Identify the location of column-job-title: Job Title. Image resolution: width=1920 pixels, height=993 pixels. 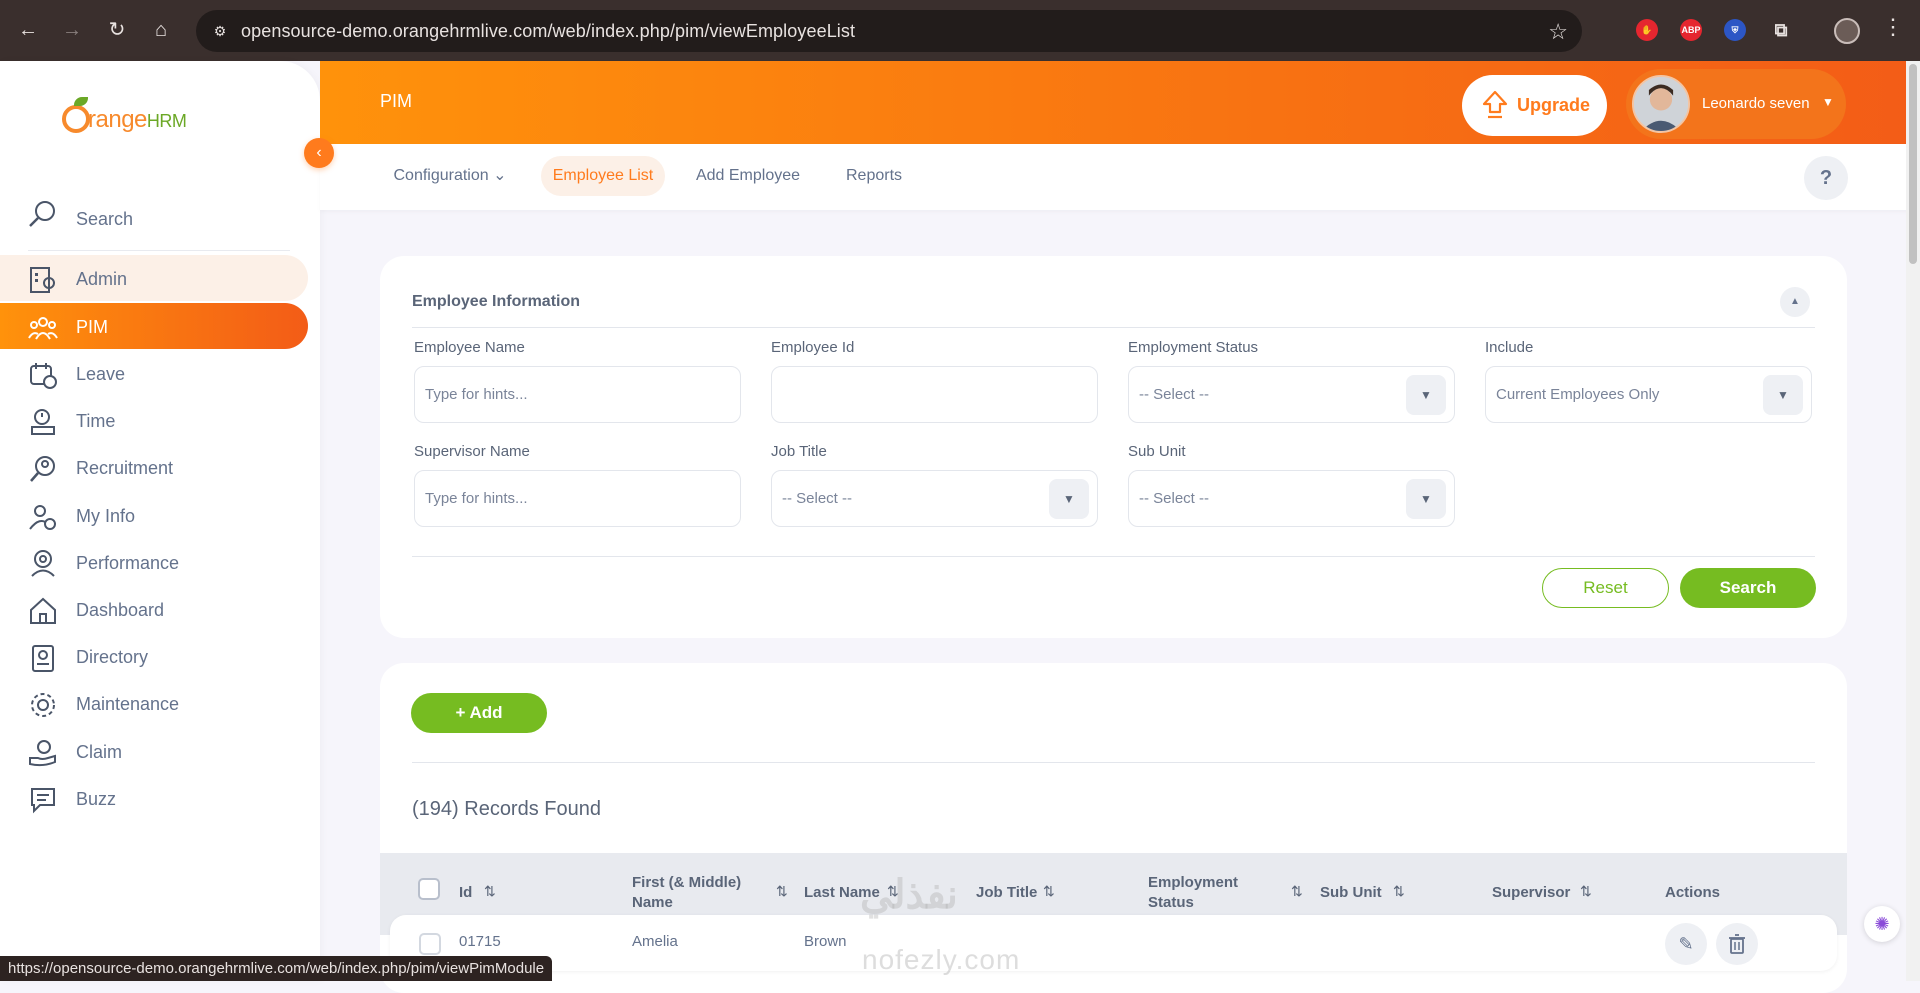
(1007, 892).